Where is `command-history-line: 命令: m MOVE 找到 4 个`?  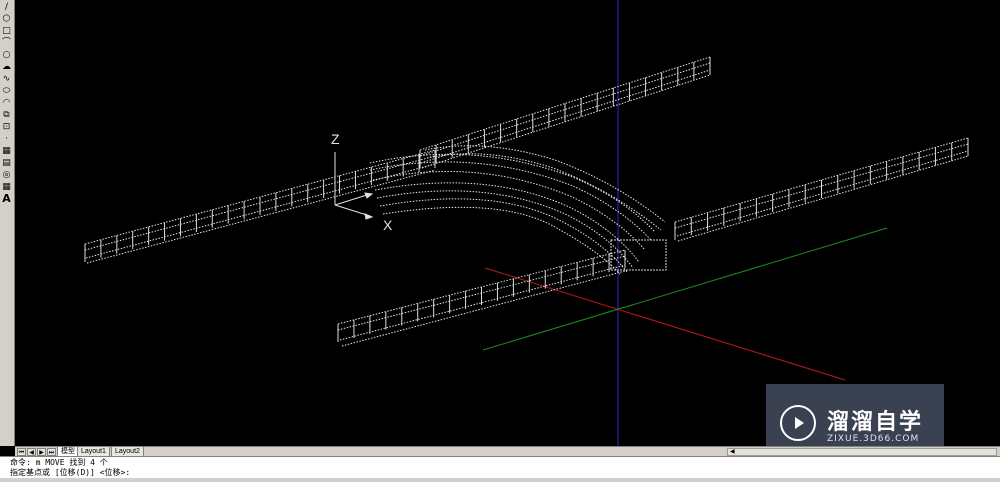 command-history-line: 命令: m MOVE 找到 4 个 is located at coordinates (59, 462).